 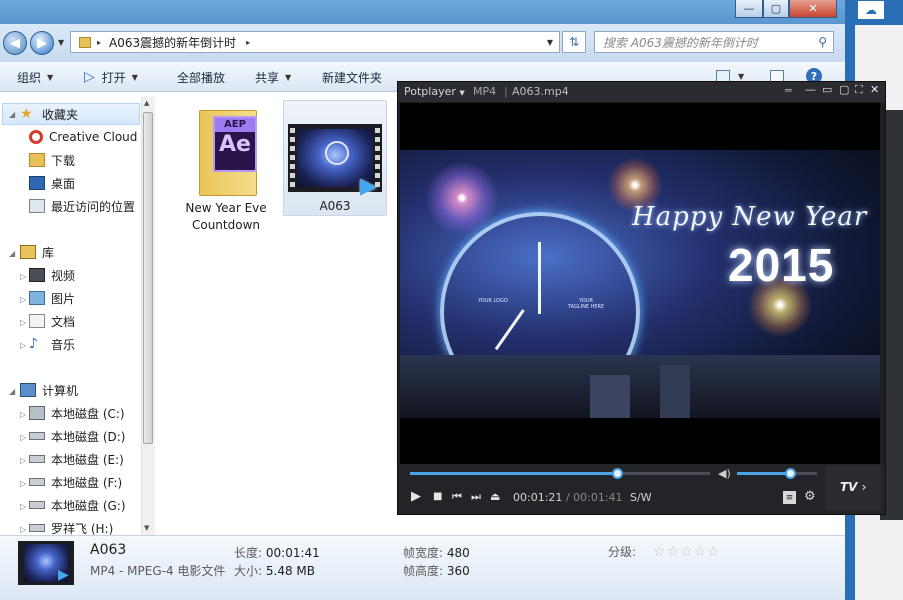 I want to click on view-dropdown-icon: ▼, so click(x=741, y=76).